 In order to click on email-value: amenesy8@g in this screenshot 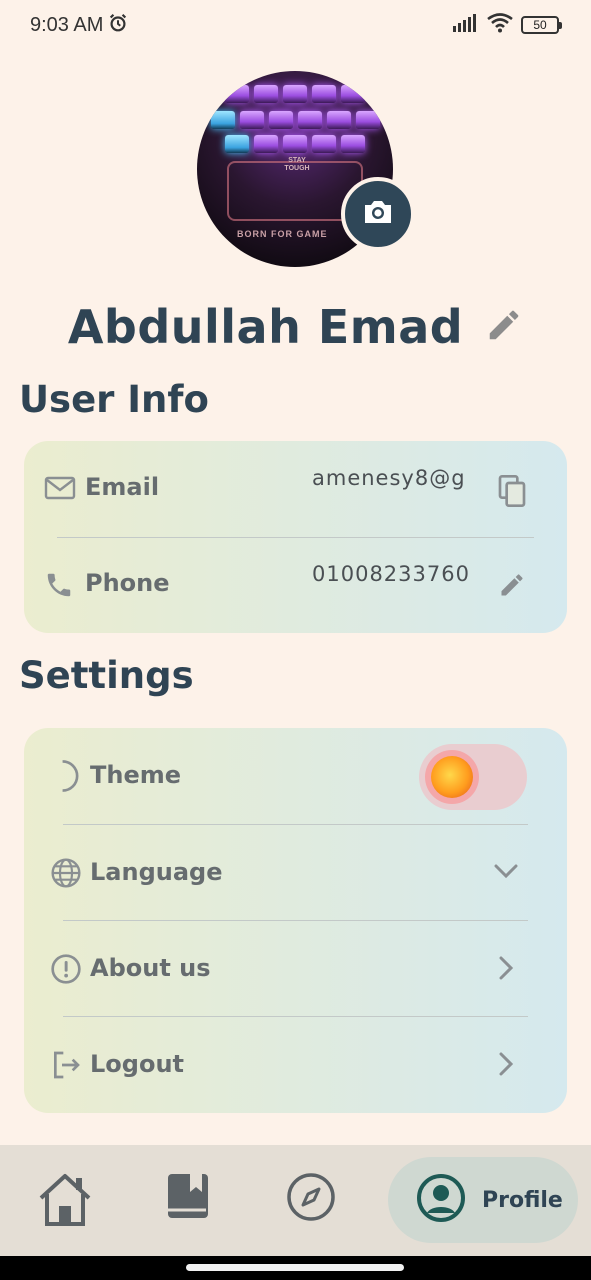, I will do `click(389, 478)`.